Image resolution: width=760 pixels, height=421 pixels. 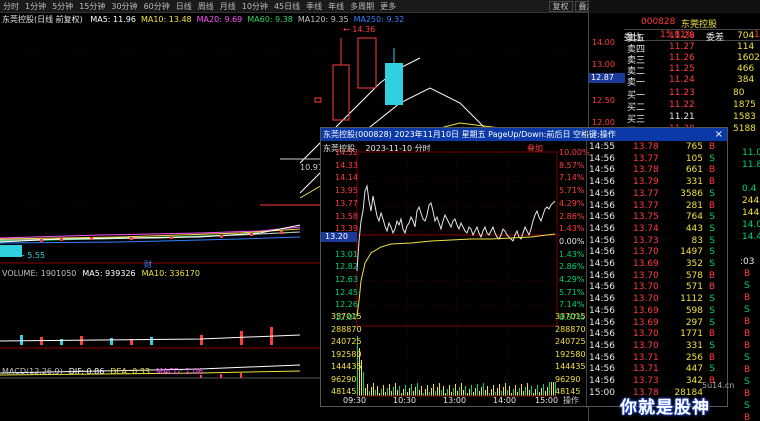 I want to click on macd-legend-item: DIF: 0.86, so click(x=86, y=371).